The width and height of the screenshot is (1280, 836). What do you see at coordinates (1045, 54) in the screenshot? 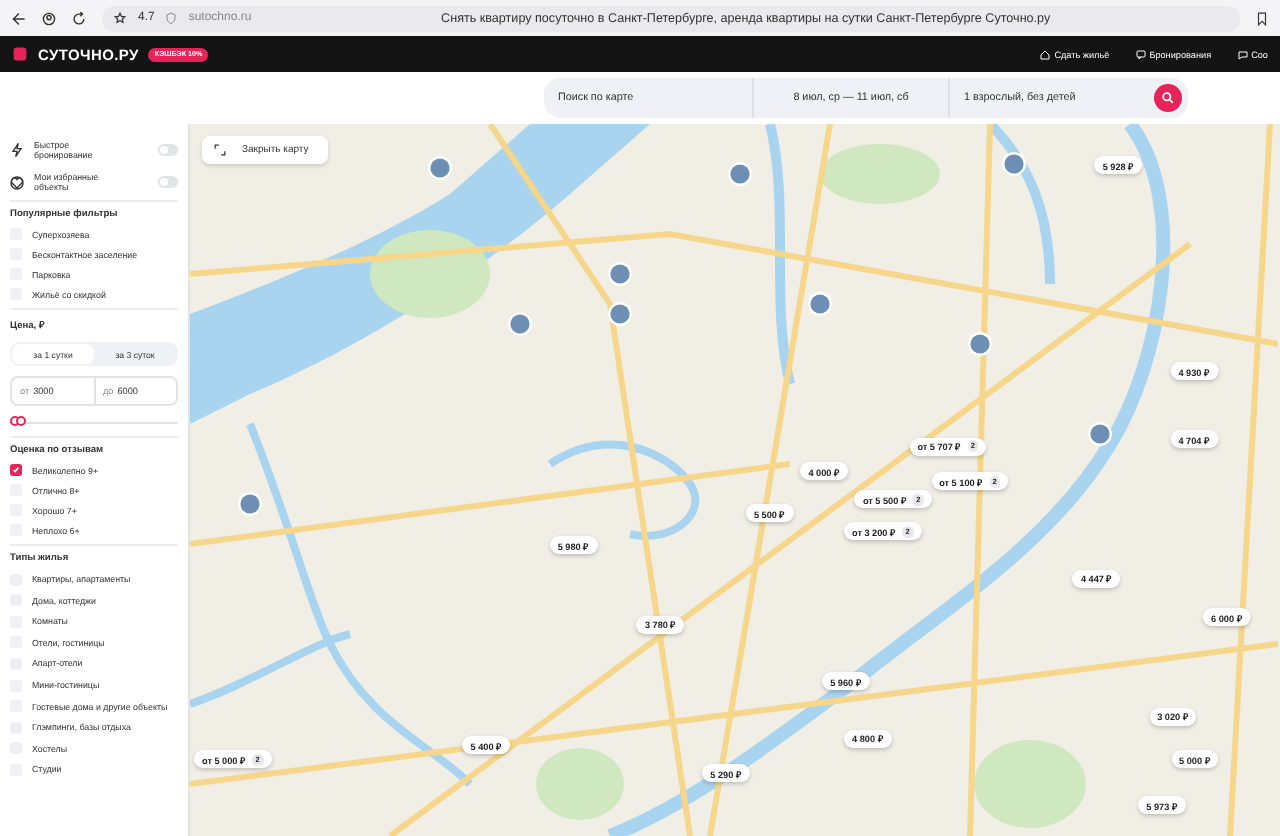
I see `house-icon` at bounding box center [1045, 54].